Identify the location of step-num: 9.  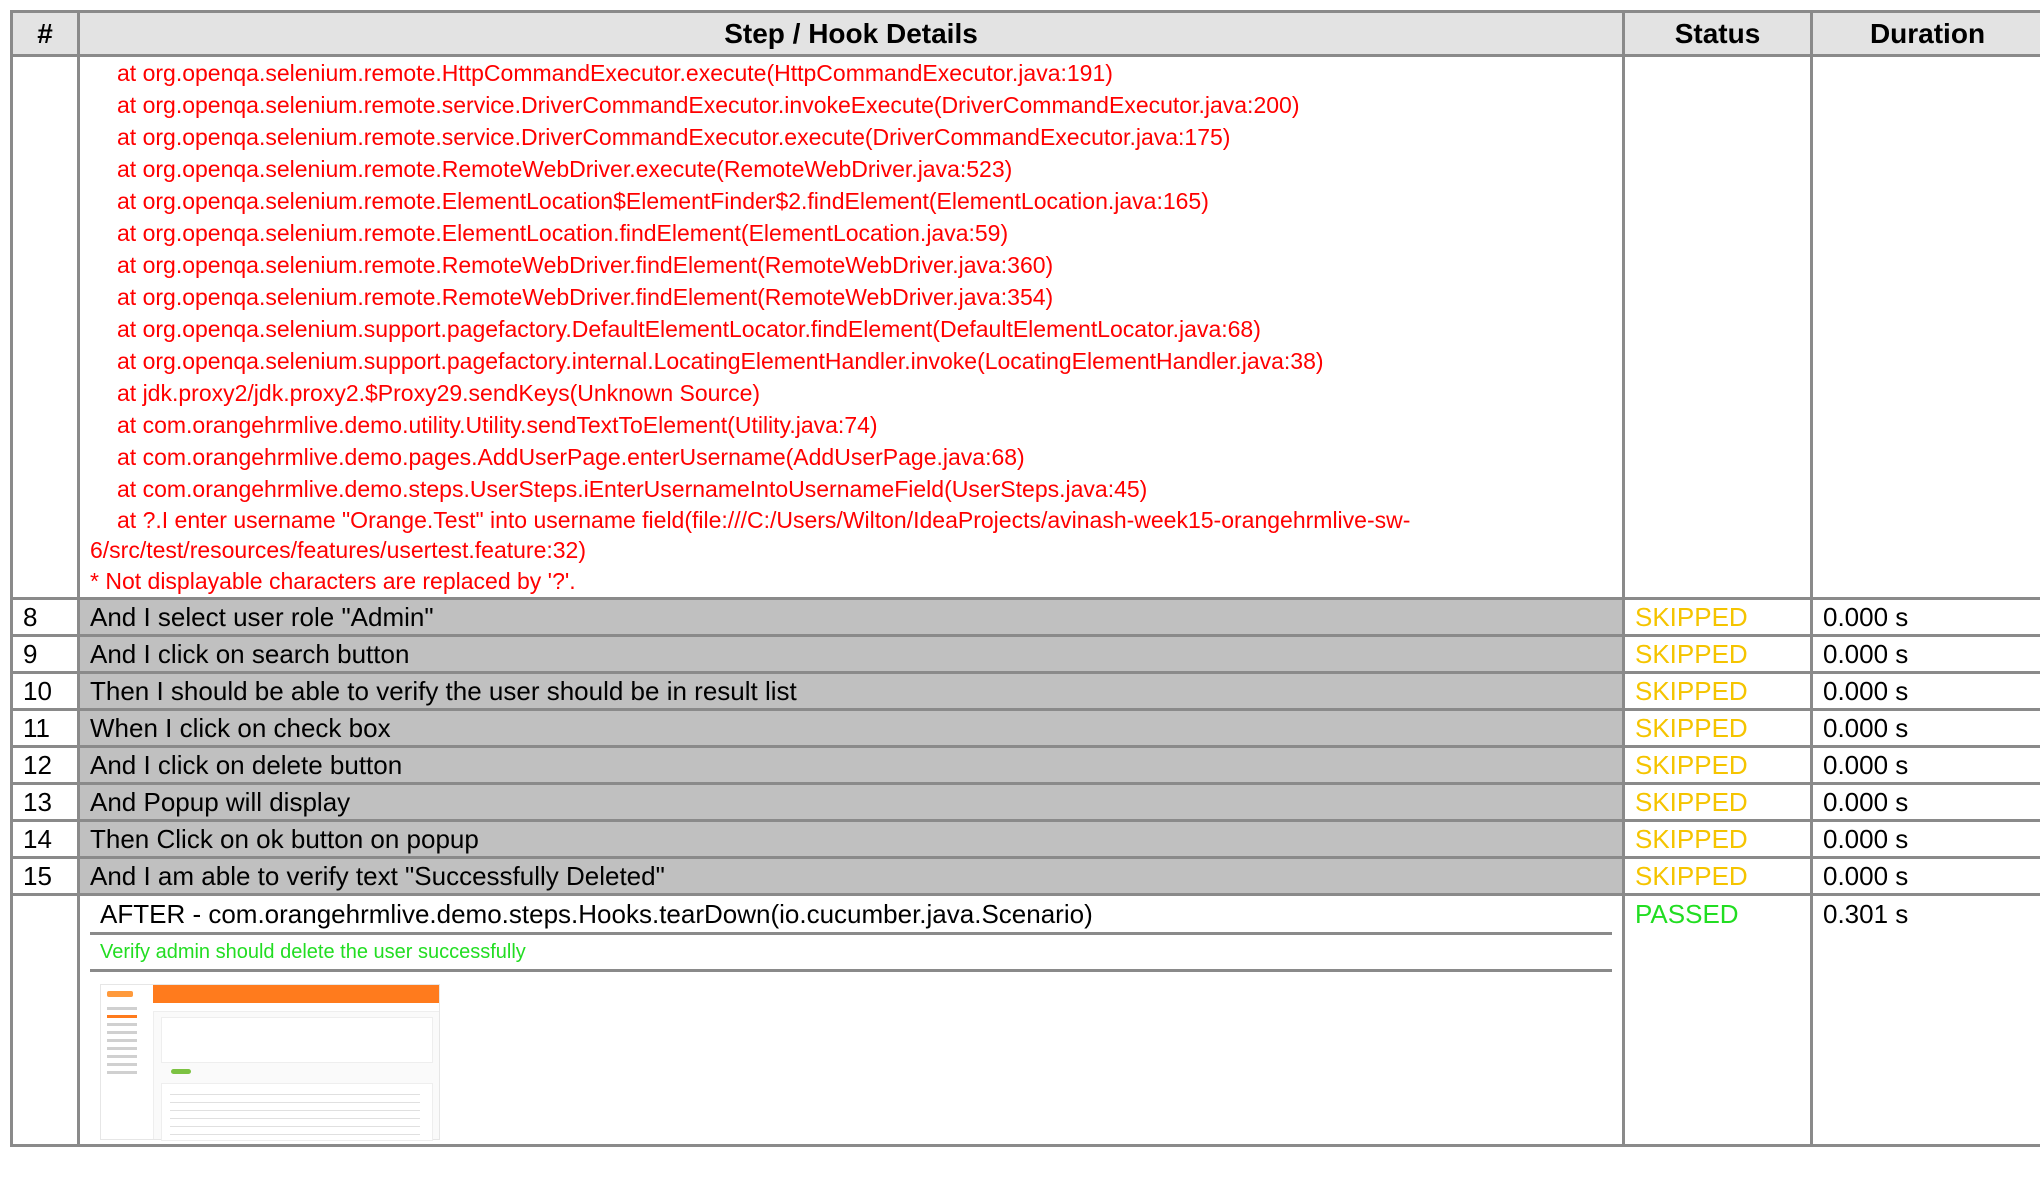
(45, 654).